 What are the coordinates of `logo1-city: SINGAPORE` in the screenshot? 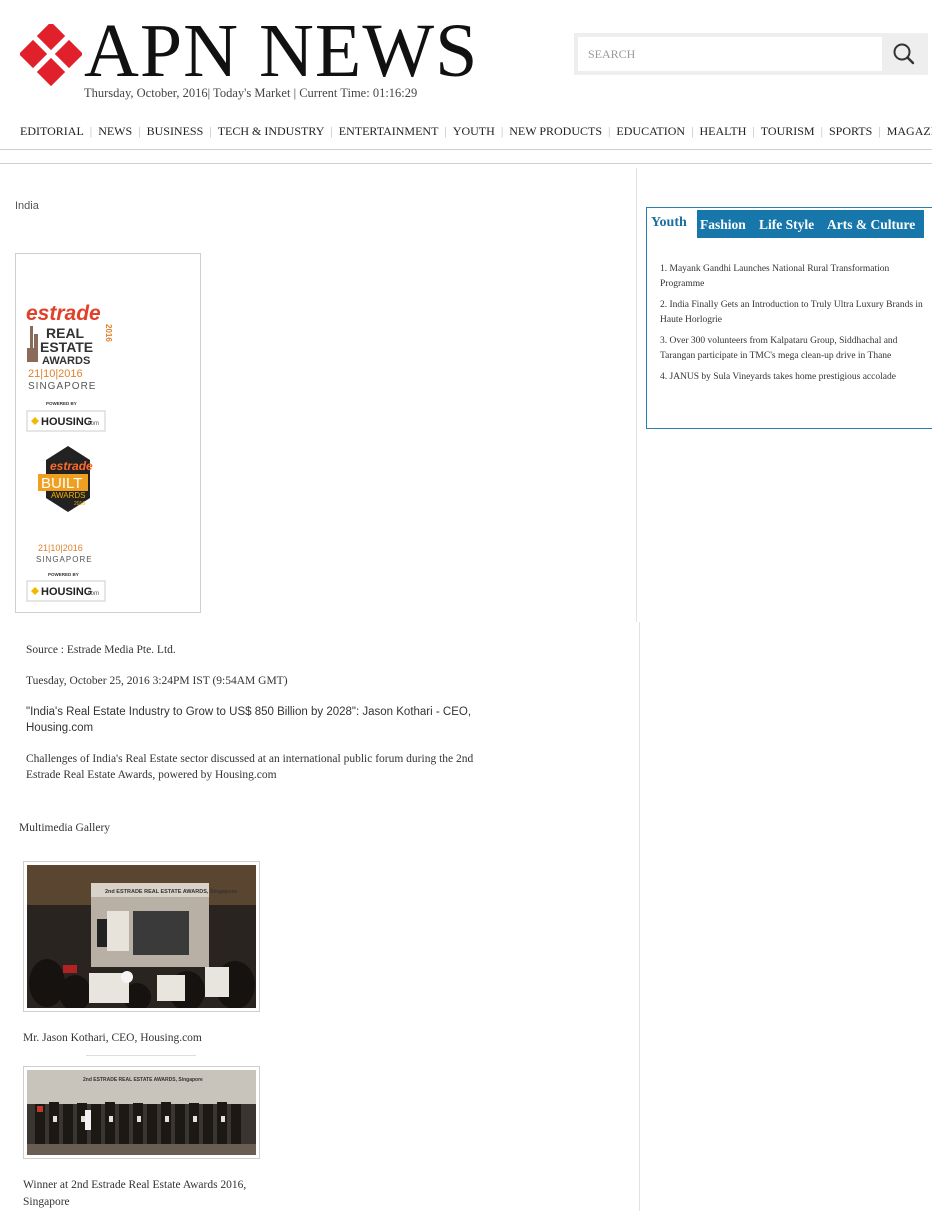 It's located at (62, 386).